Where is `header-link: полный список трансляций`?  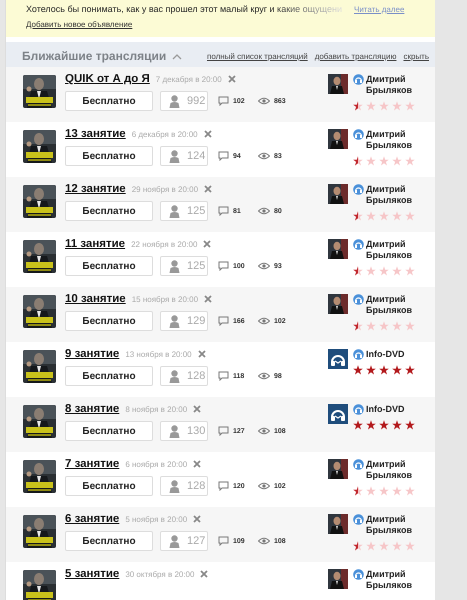 header-link: полный список трансляций is located at coordinates (257, 56).